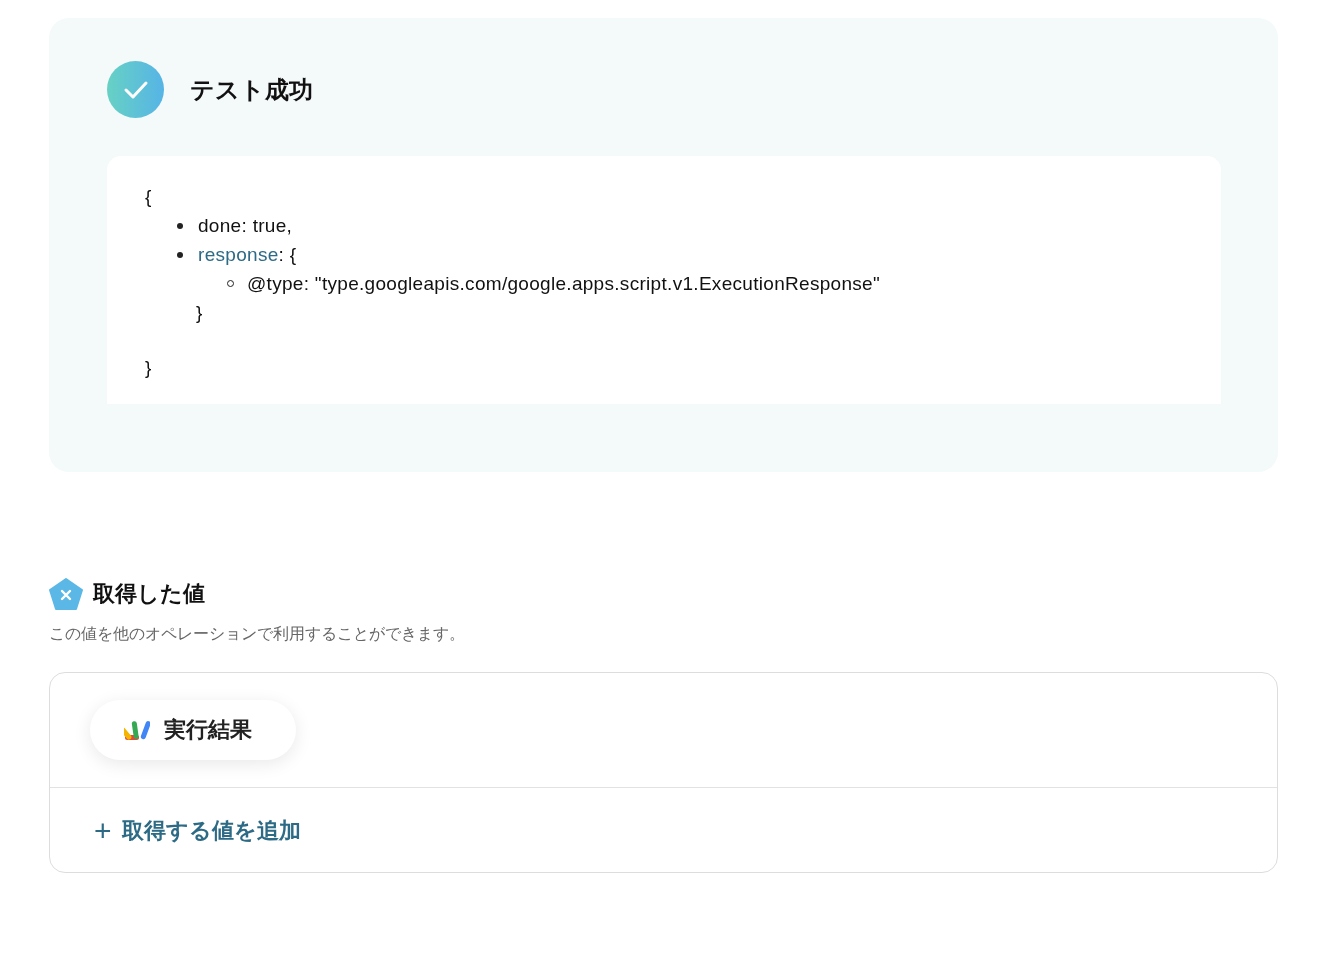 Image resolution: width=1334 pixels, height=966 pixels. Describe the element at coordinates (137, 730) in the screenshot. I see `fan-icon` at that location.